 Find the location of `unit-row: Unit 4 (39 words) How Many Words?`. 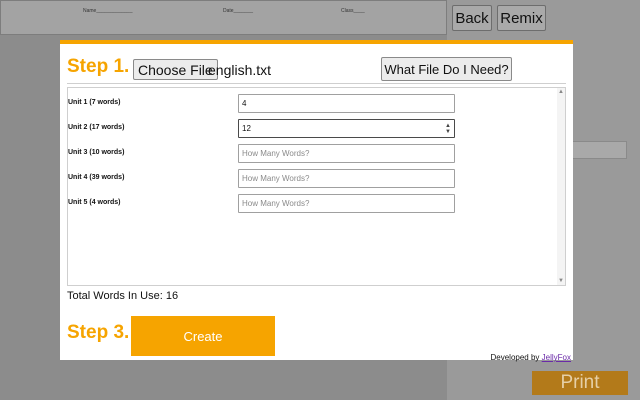

unit-row: Unit 4 (39 words) How Many Words? is located at coordinates (313, 179).